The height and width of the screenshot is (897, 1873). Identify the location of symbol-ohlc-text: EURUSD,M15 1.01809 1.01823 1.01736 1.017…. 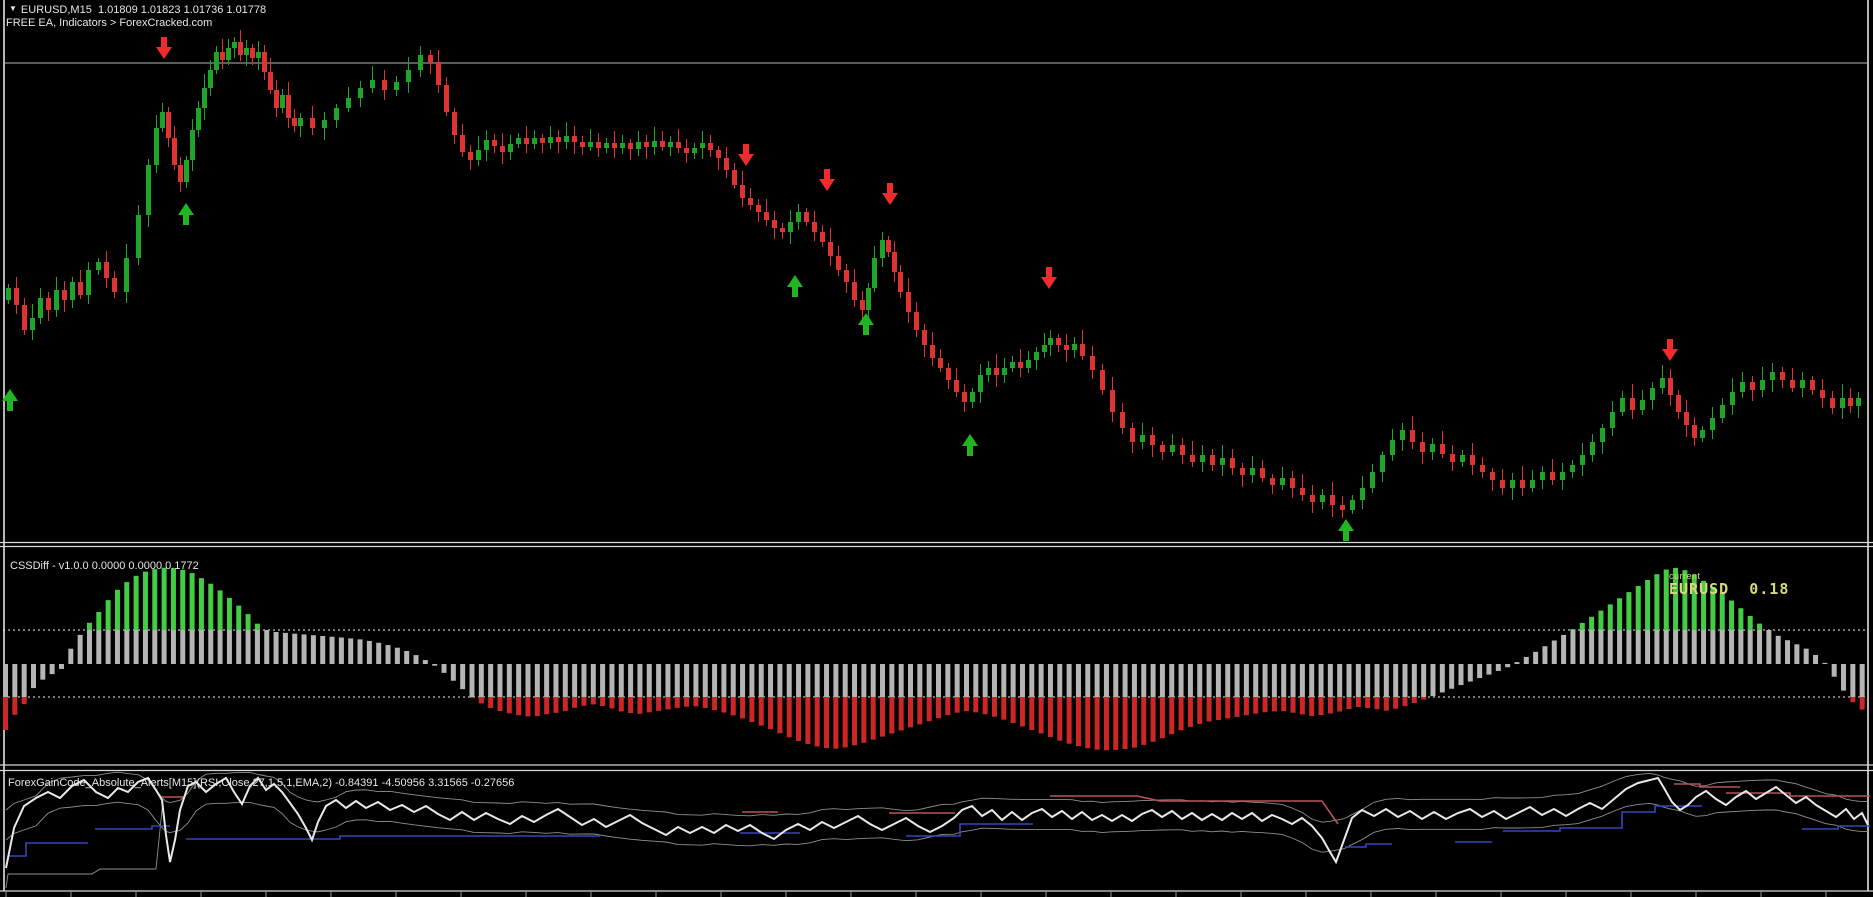
(143, 10).